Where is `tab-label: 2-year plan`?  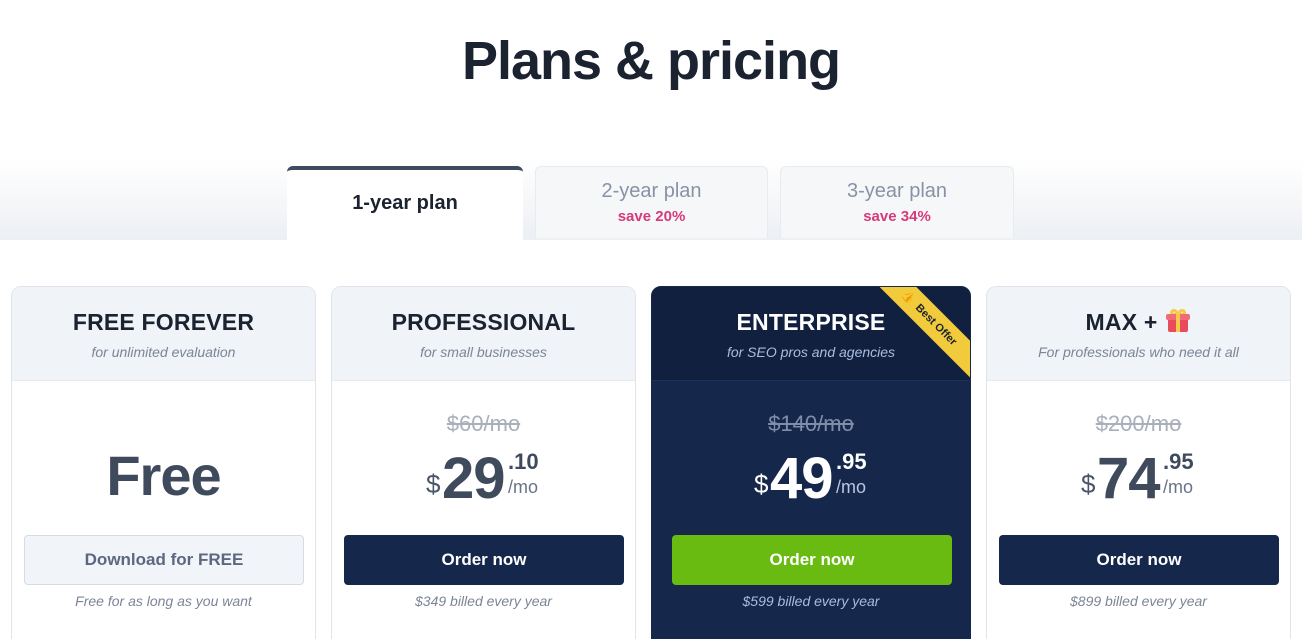
tab-label: 2-year plan is located at coordinates (651, 191).